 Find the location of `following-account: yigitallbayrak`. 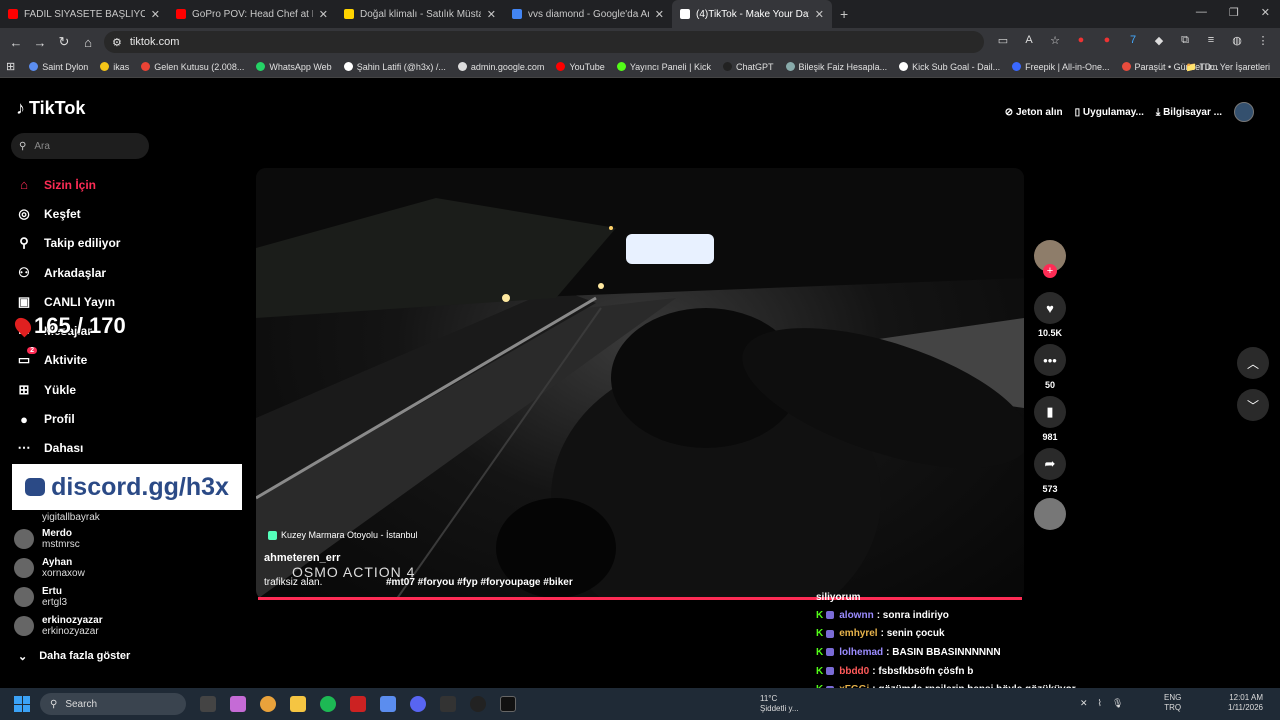

following-account: yigitallbayrak is located at coordinates (124, 517).